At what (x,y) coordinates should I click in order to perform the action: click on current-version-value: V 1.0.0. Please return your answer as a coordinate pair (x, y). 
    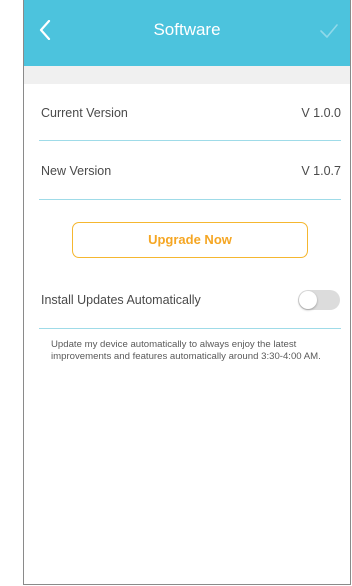
    Looking at the image, I should click on (321, 113).